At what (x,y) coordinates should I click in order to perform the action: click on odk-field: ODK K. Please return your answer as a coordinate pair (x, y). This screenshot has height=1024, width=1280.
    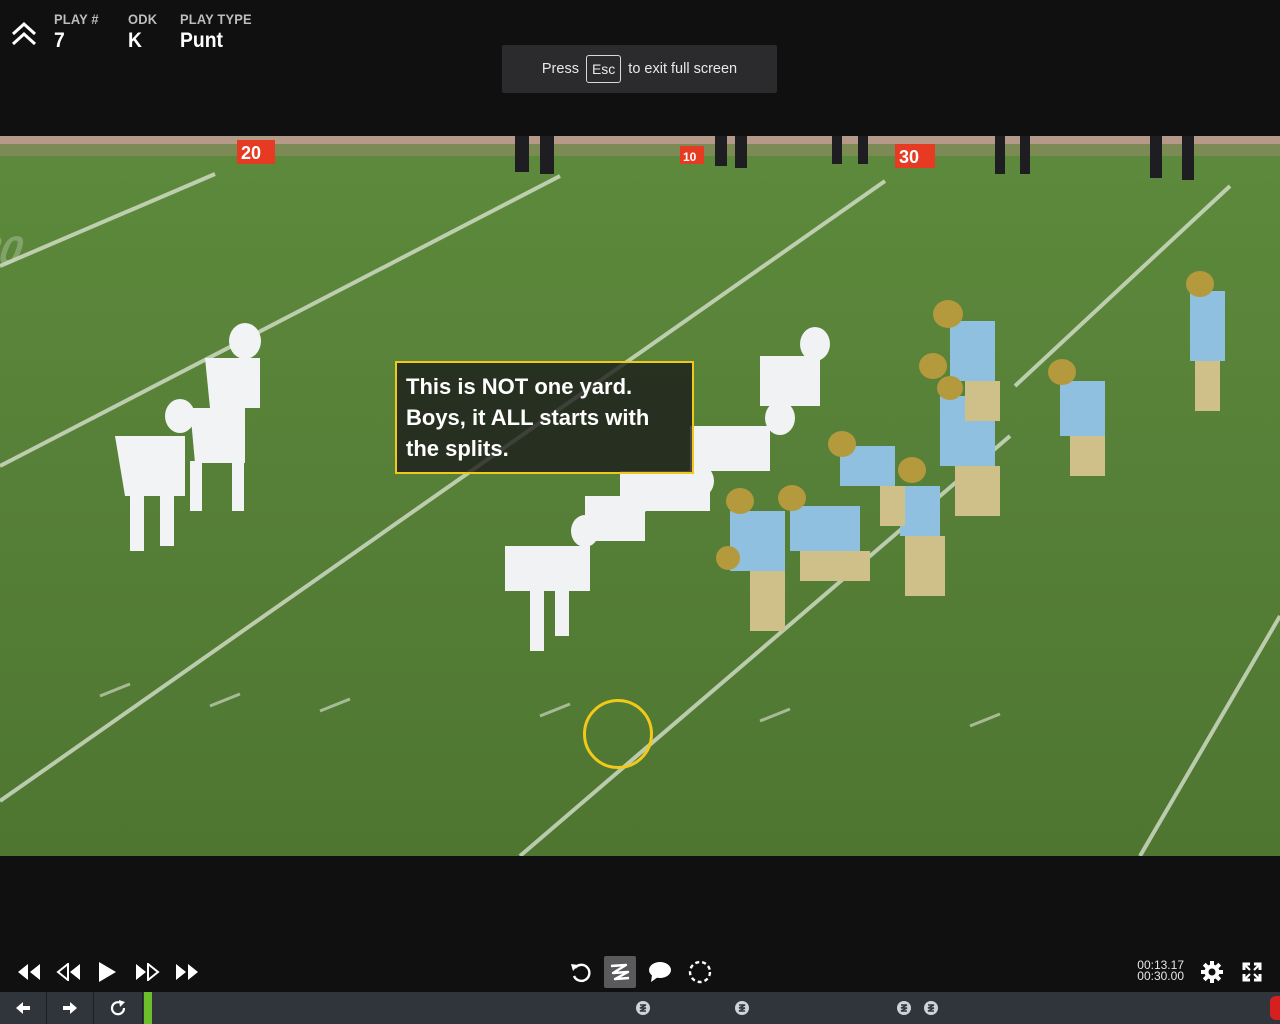
    Looking at the image, I should click on (144, 32).